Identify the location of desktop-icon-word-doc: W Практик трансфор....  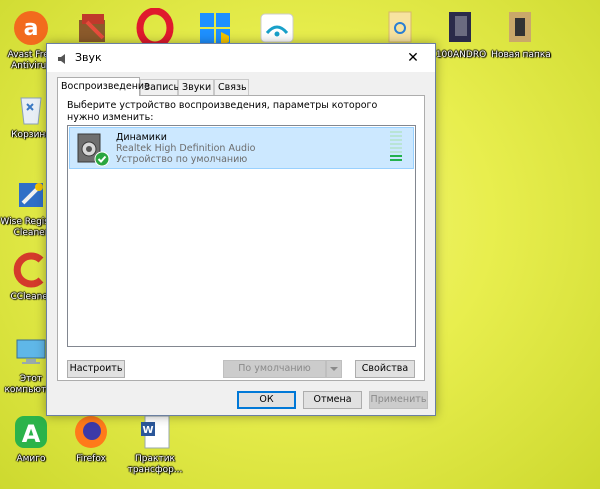
(155, 444).